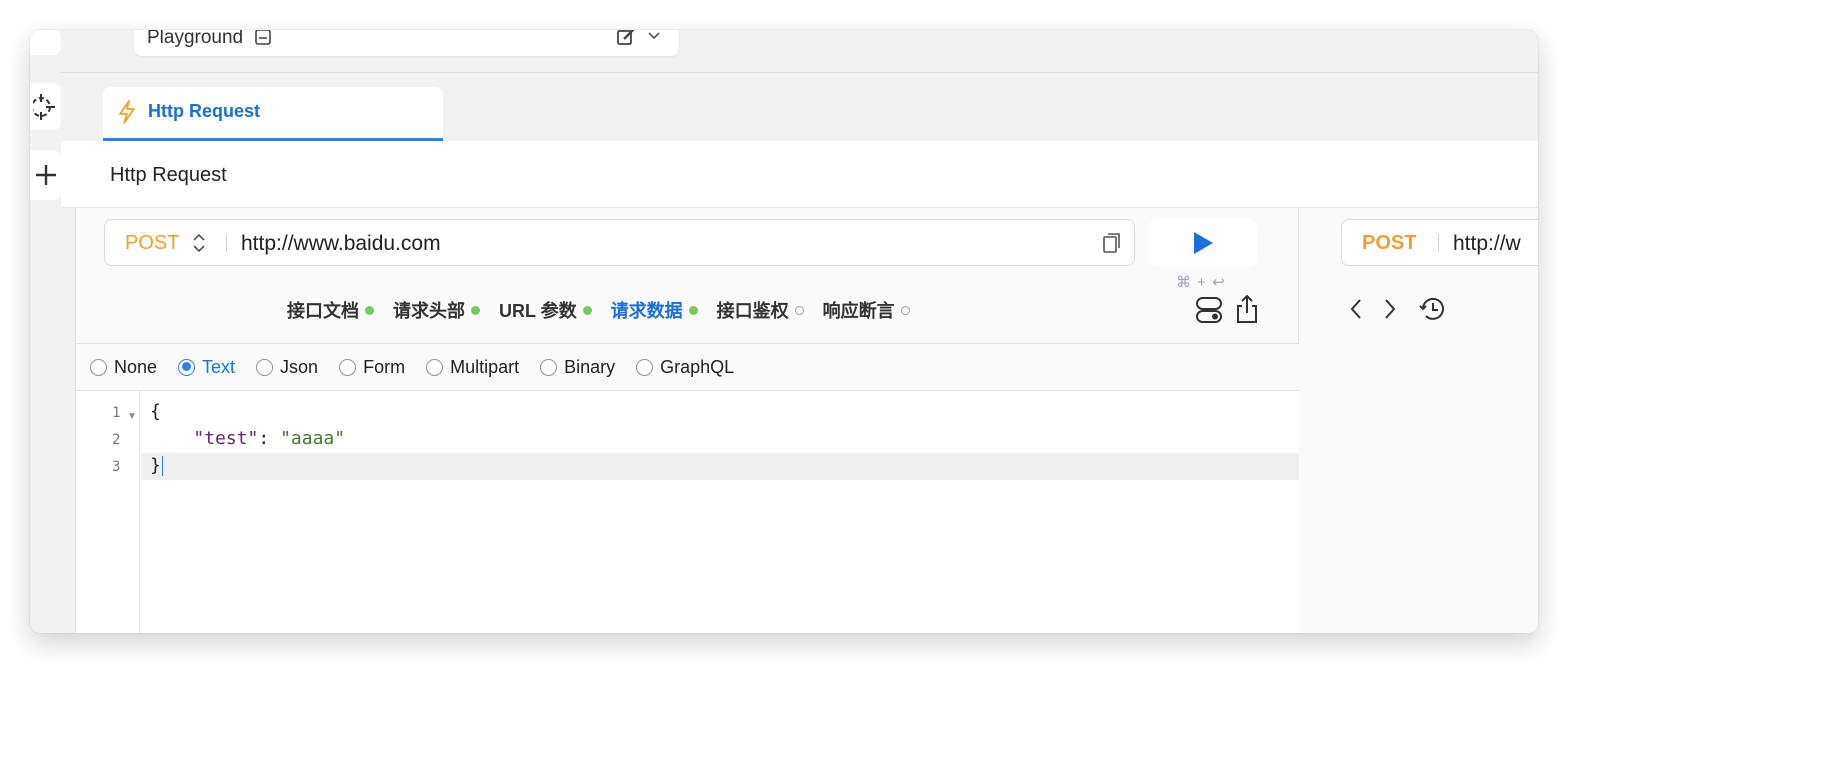 This screenshot has width=1848, height=782. What do you see at coordinates (619, 242) in the screenshot?
I see `url-bar: POST http://www.baidu.com` at bounding box center [619, 242].